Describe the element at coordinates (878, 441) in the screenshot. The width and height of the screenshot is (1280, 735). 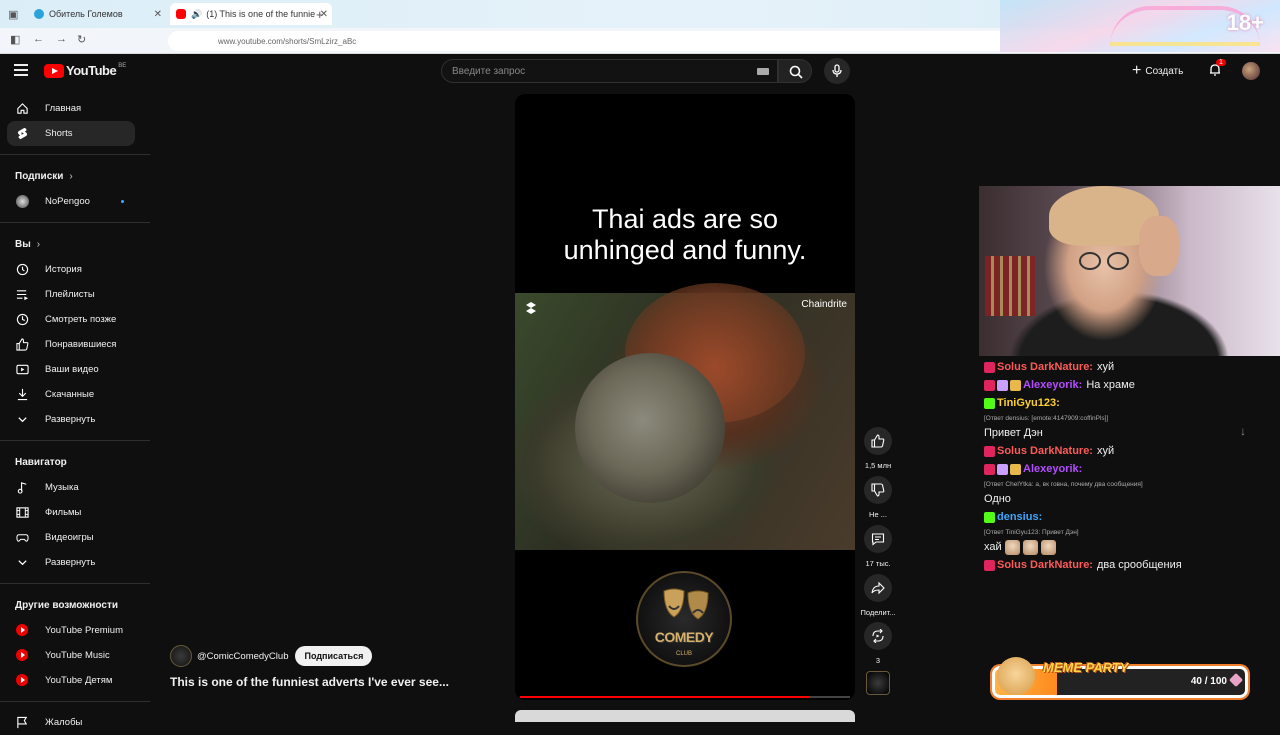
I see `like-button` at that location.